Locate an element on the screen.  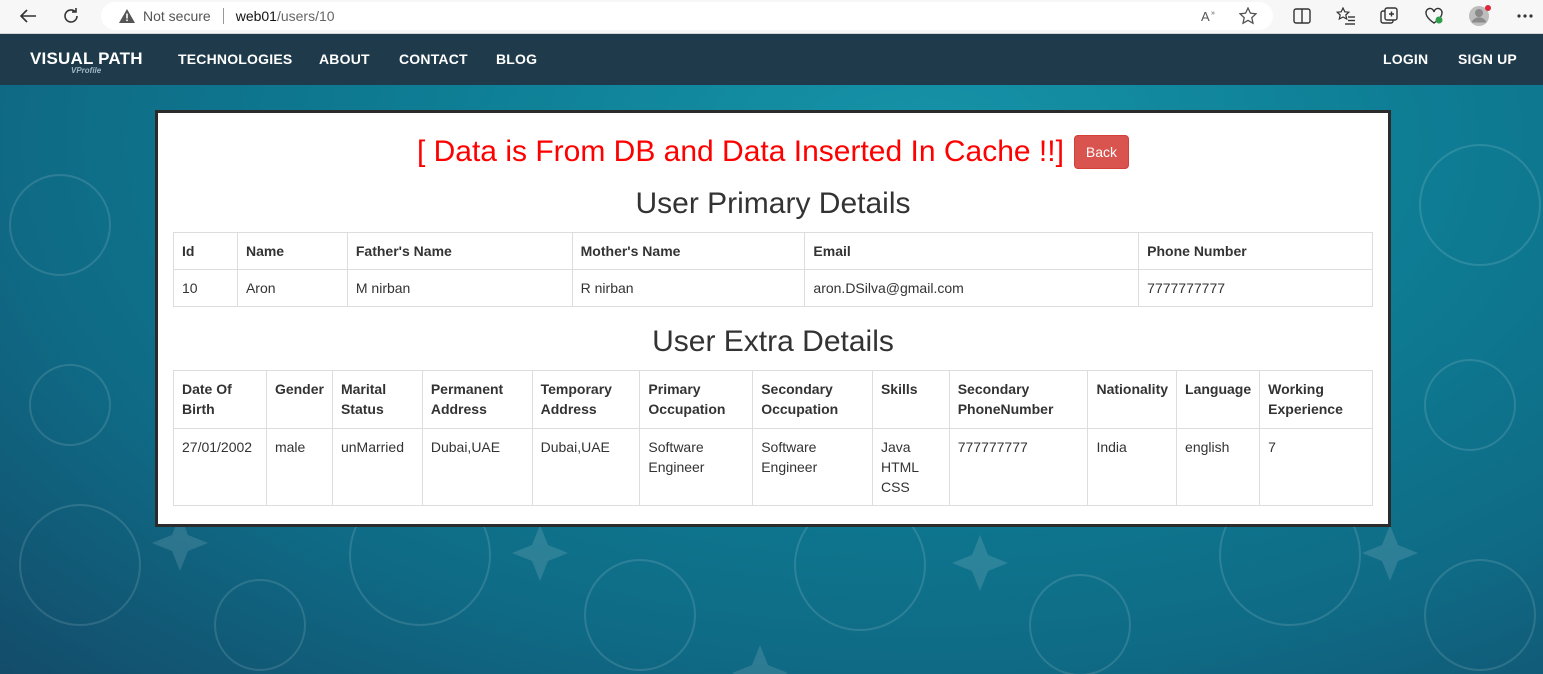
column-header-secondary-occupation: Secondary Occupation is located at coordinates (812, 399).